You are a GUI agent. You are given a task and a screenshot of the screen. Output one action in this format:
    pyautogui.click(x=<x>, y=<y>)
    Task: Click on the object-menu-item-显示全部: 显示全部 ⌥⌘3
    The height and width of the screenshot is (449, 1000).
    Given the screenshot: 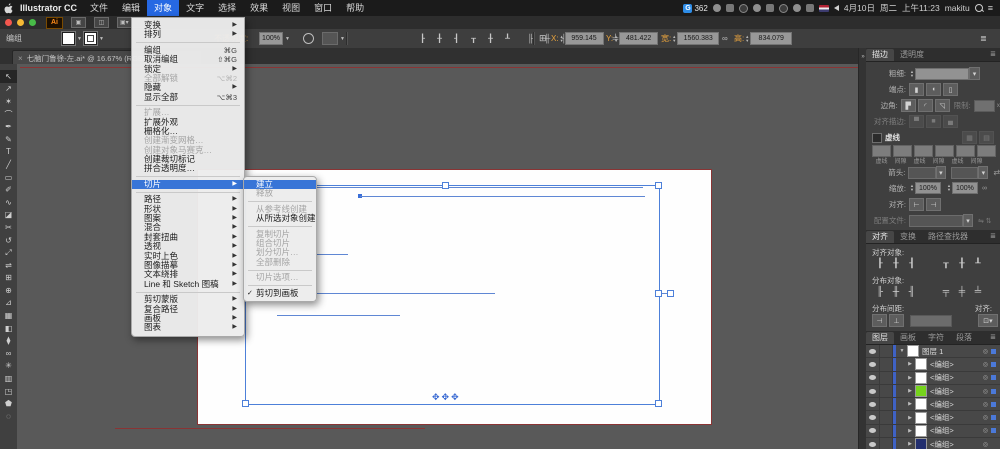 What is the action you would take?
    pyautogui.click(x=188, y=97)
    